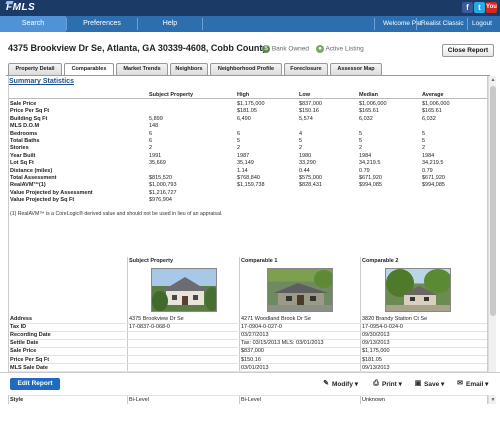 Image resolution: width=500 pixels, height=427 pixels. Describe the element at coordinates (35, 384) in the screenshot. I see `edit-report-button: Edit Report` at that location.